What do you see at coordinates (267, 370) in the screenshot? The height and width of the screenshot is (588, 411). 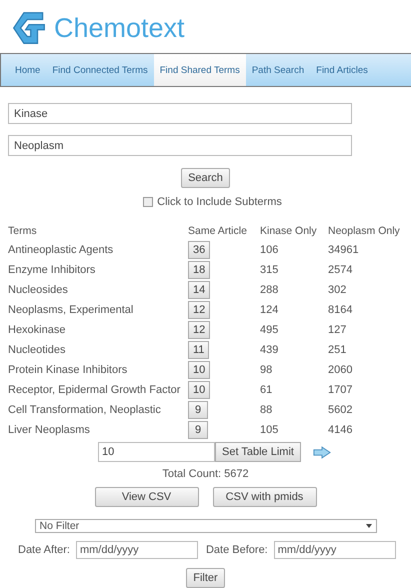 I see `table-cell-text: 98` at bounding box center [267, 370].